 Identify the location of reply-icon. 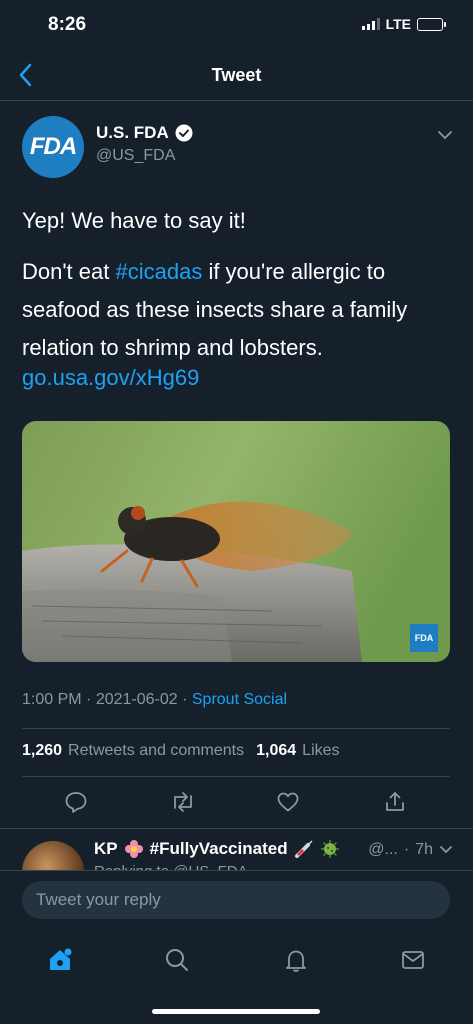
(76, 802).